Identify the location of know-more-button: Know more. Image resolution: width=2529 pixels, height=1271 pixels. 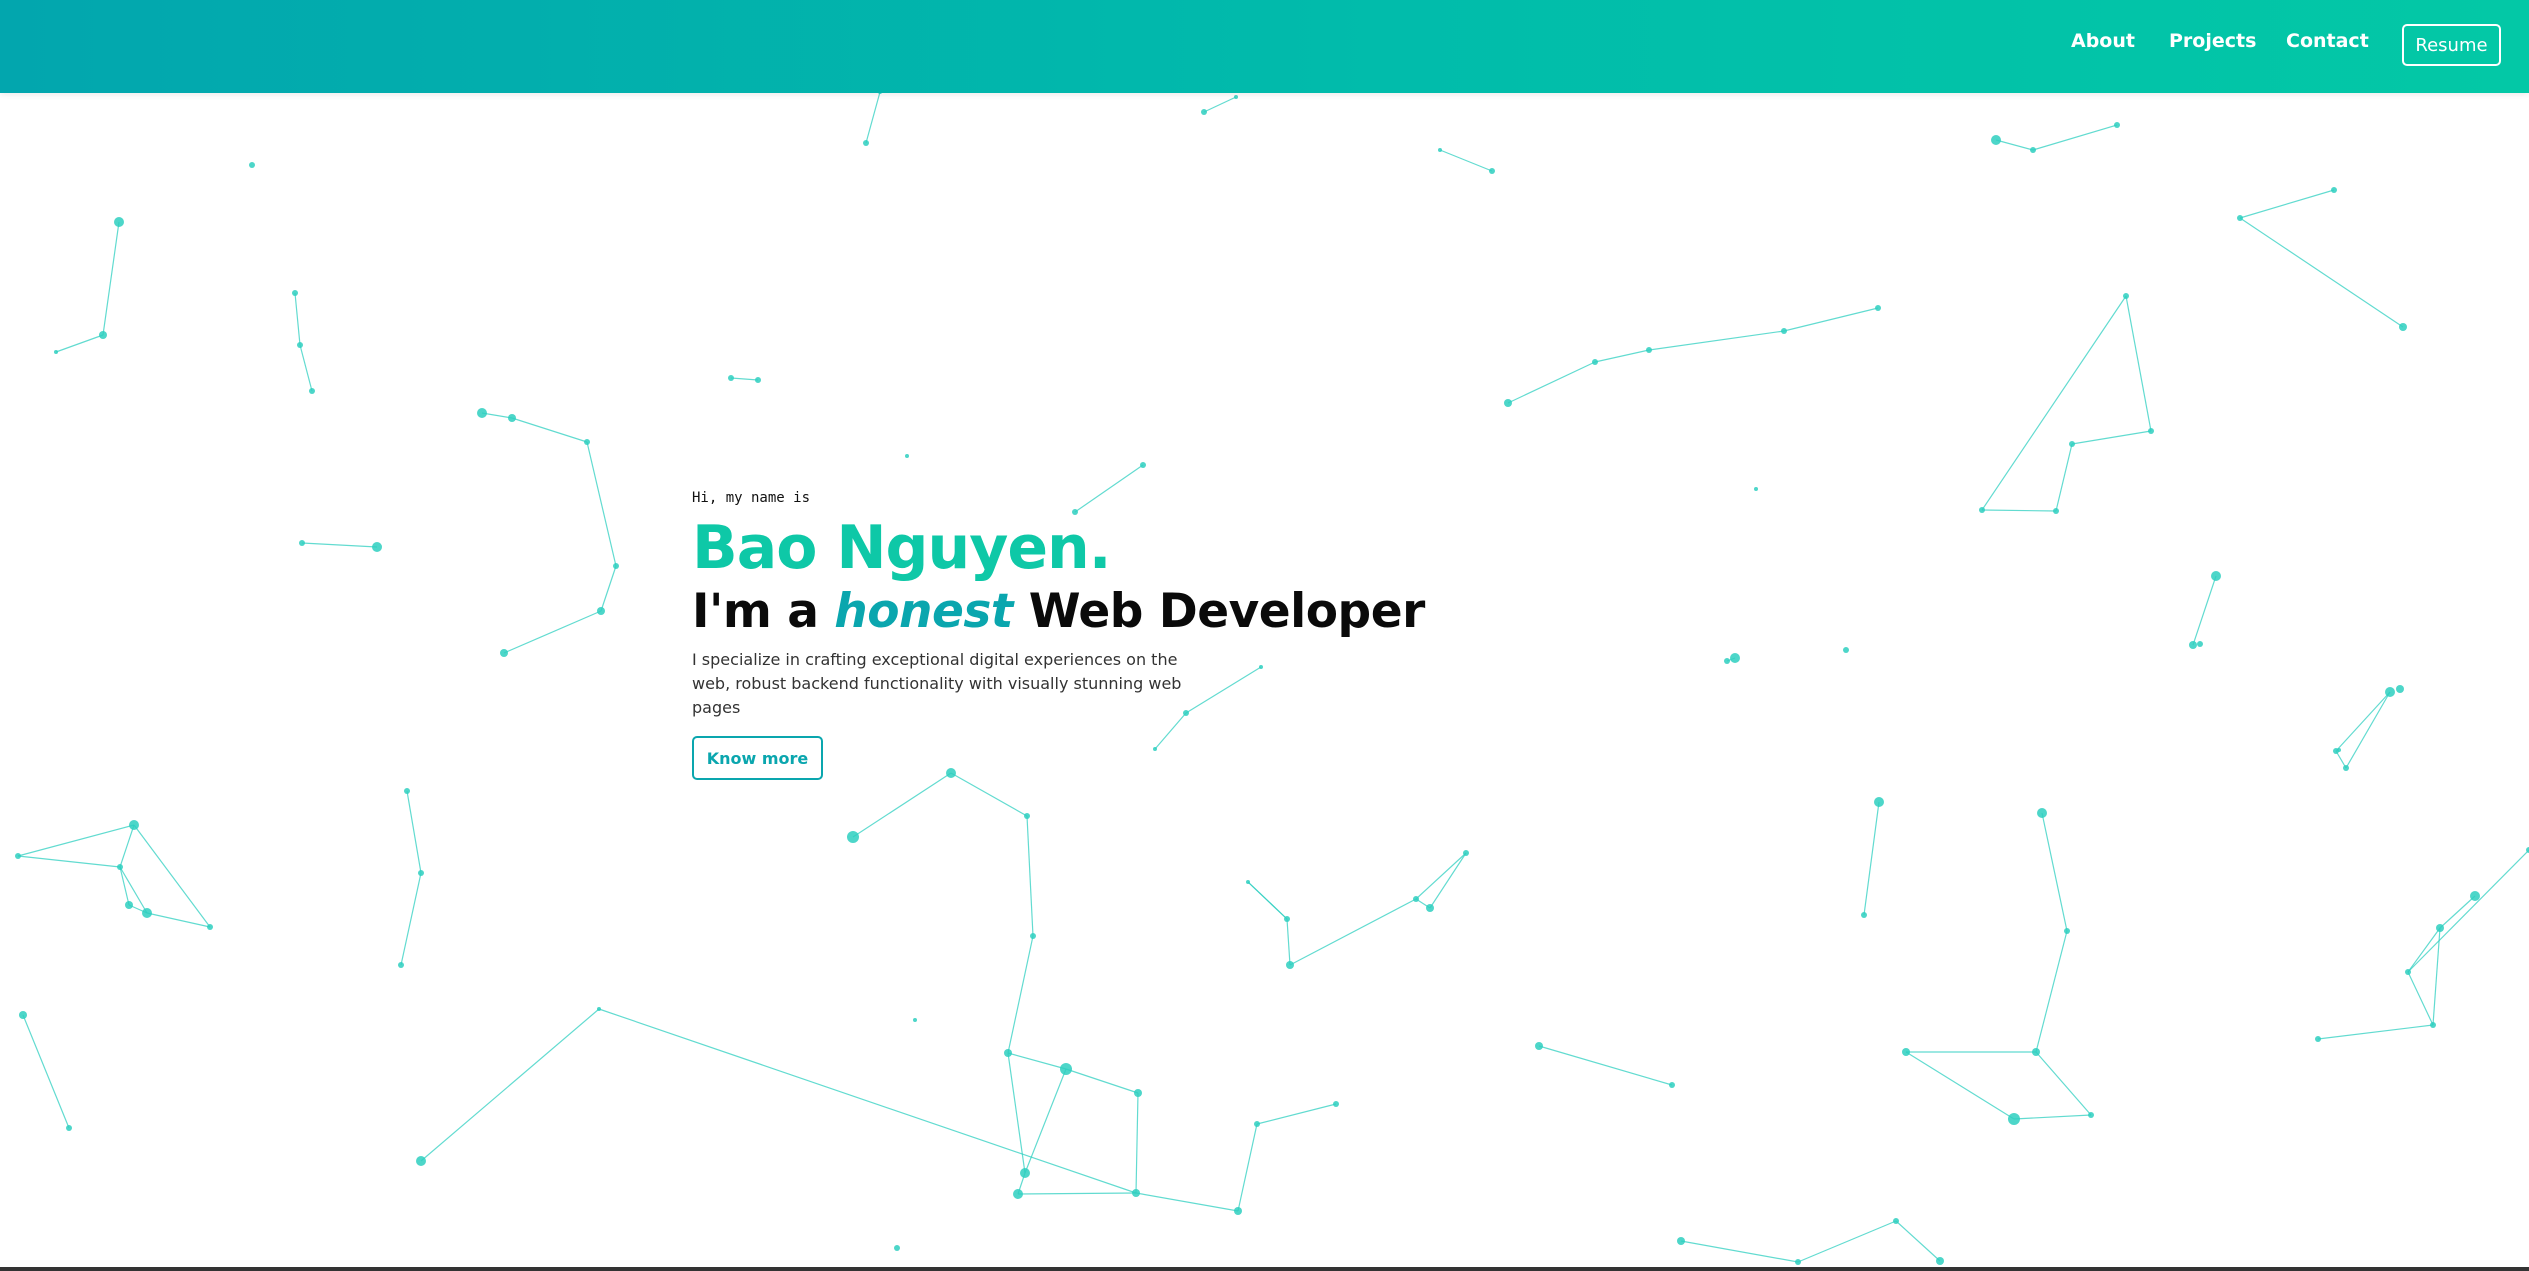
(757, 758).